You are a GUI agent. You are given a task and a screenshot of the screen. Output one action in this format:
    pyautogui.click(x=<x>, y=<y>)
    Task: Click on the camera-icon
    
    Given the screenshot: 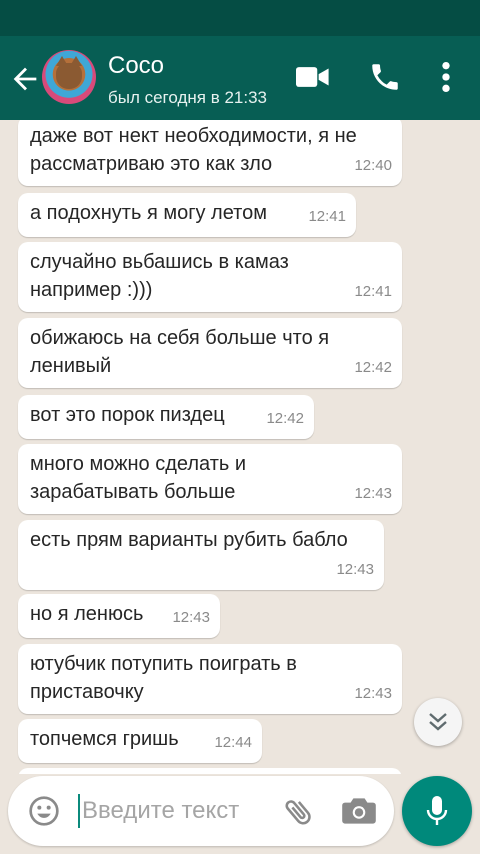 What is the action you would take?
    pyautogui.click(x=359, y=811)
    